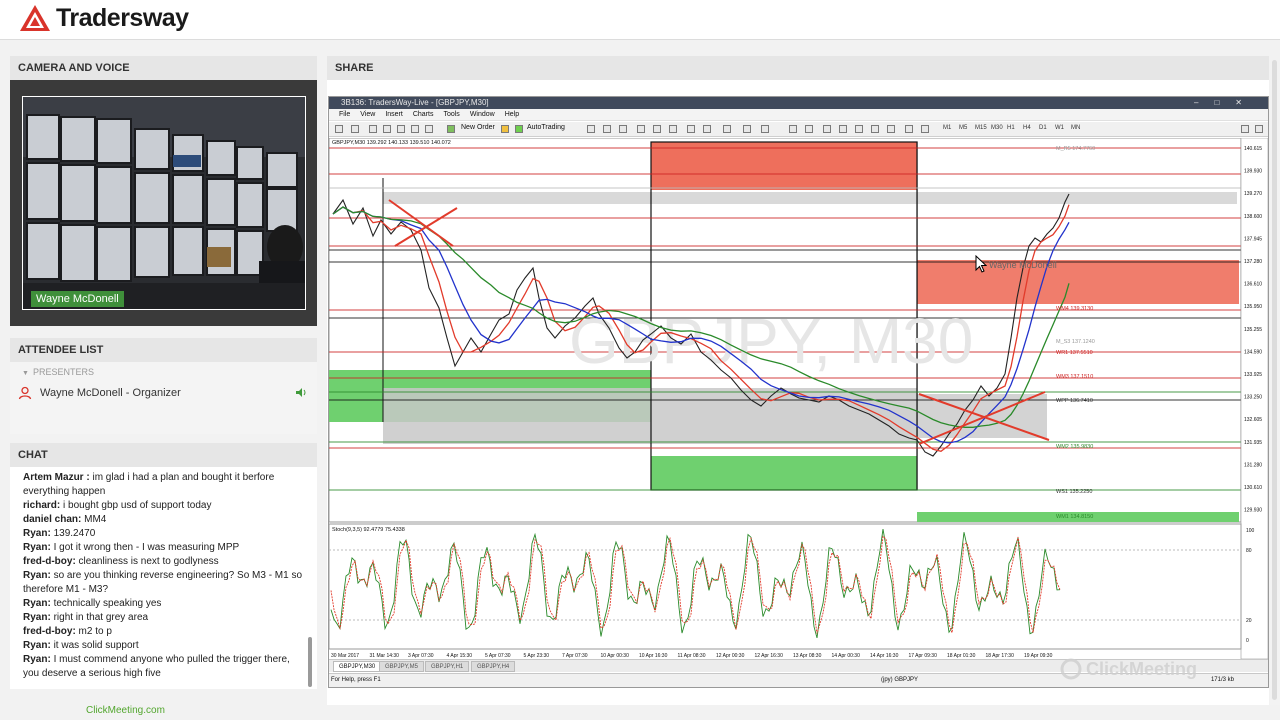 The width and height of the screenshot is (1280, 720). I want to click on new-order-icon, so click(451, 129).